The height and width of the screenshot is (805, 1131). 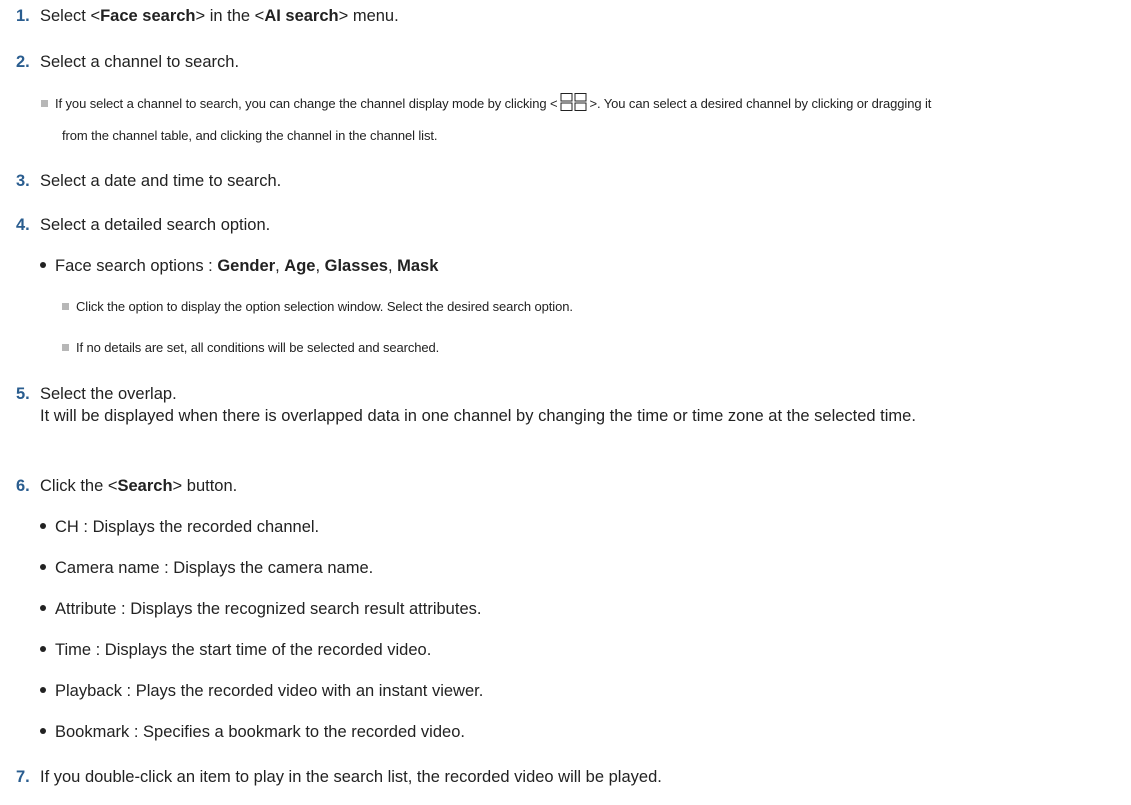 What do you see at coordinates (145, 486) in the screenshot?
I see `search-button-label: Search` at bounding box center [145, 486].